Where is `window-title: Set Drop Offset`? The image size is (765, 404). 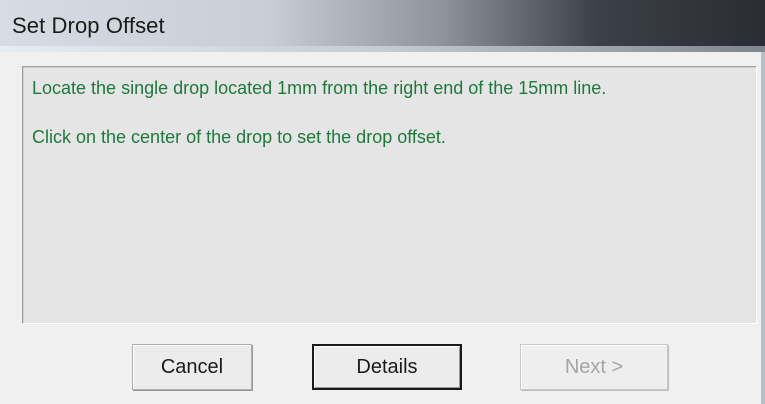 window-title: Set Drop Offset is located at coordinates (88, 25).